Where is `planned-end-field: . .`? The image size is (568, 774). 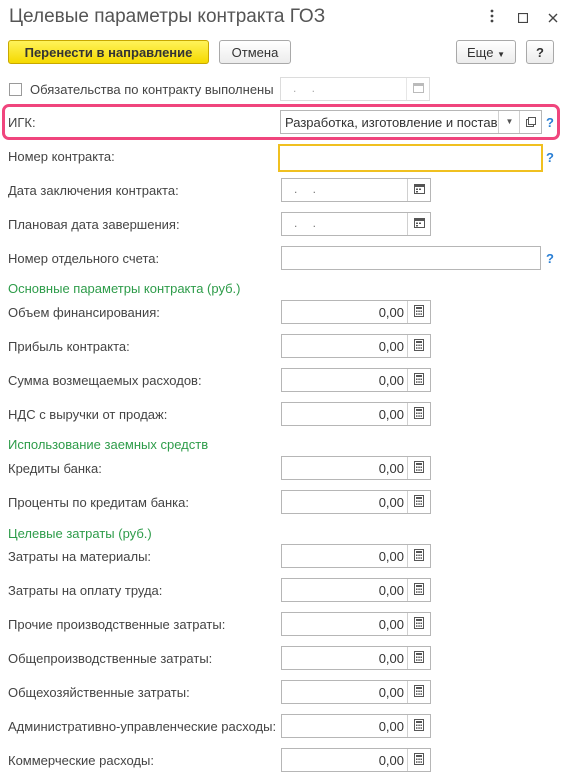 planned-end-field: . . is located at coordinates (356, 224).